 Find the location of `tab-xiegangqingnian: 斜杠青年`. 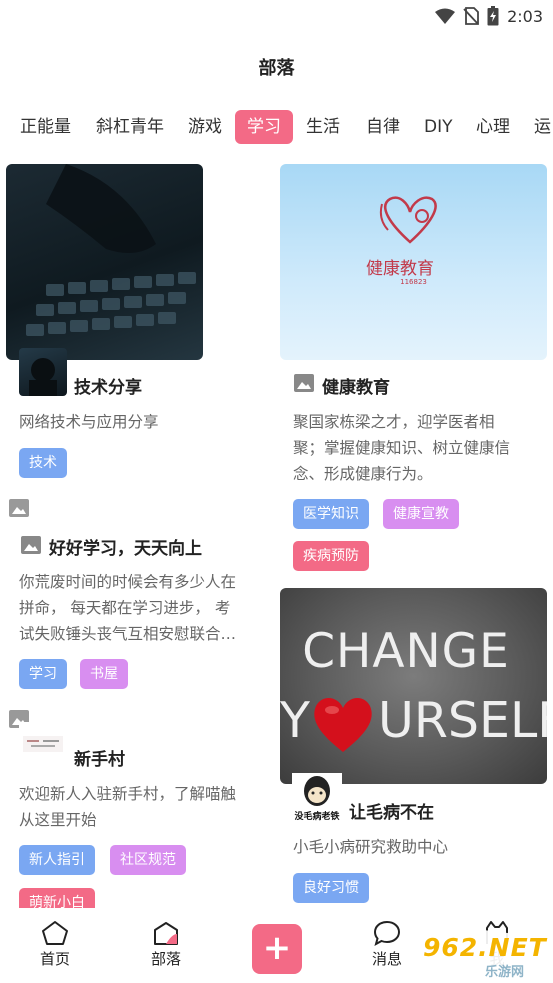

tab-xiegangqingnian: 斜杠青年 is located at coordinates (130, 127).